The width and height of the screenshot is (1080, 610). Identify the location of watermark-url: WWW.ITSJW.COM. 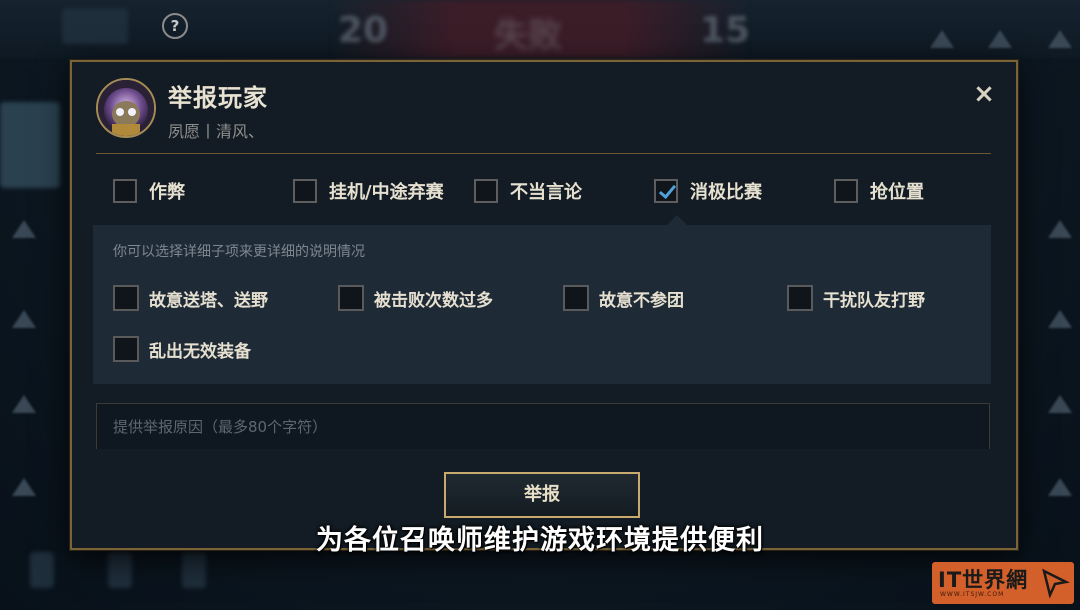
(972, 594).